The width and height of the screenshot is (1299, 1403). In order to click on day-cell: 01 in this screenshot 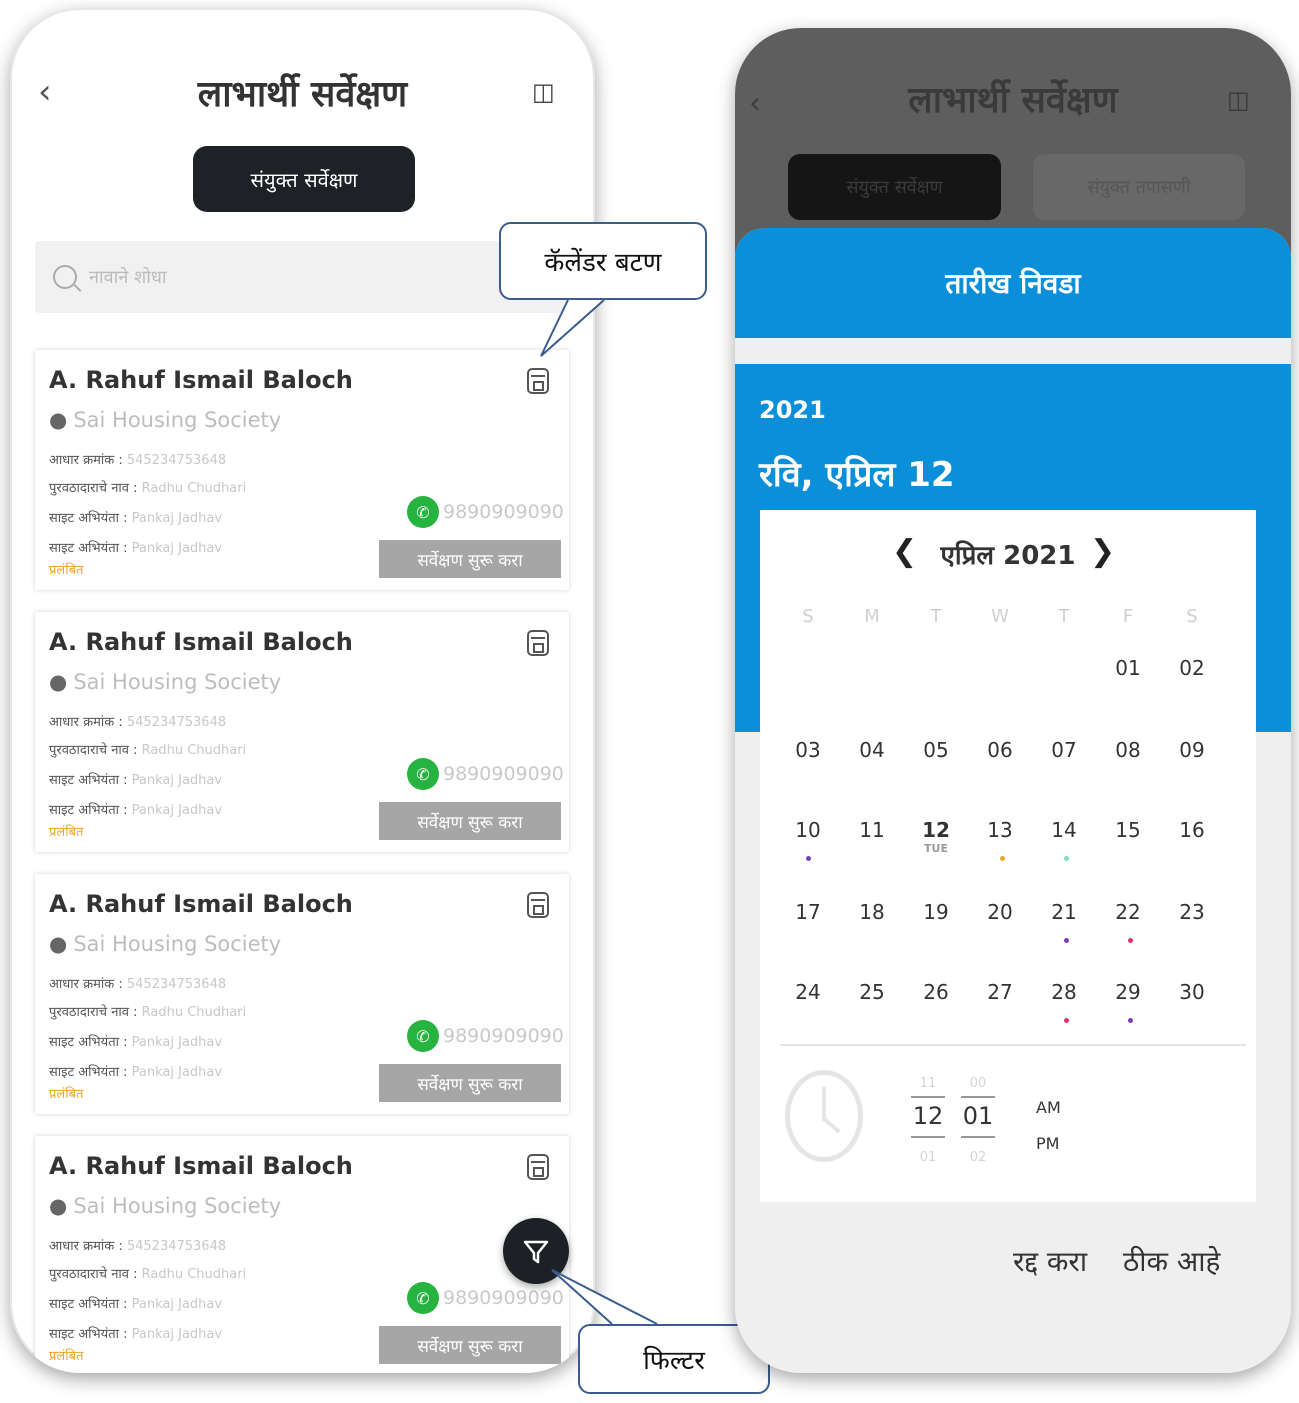, I will do `click(1128, 668)`.